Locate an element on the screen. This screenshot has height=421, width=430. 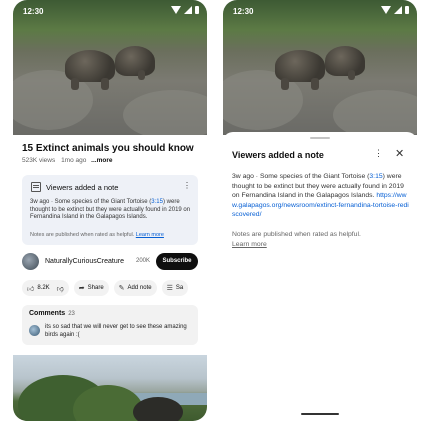
close-icon: ✕ is located at coordinates (399, 153).